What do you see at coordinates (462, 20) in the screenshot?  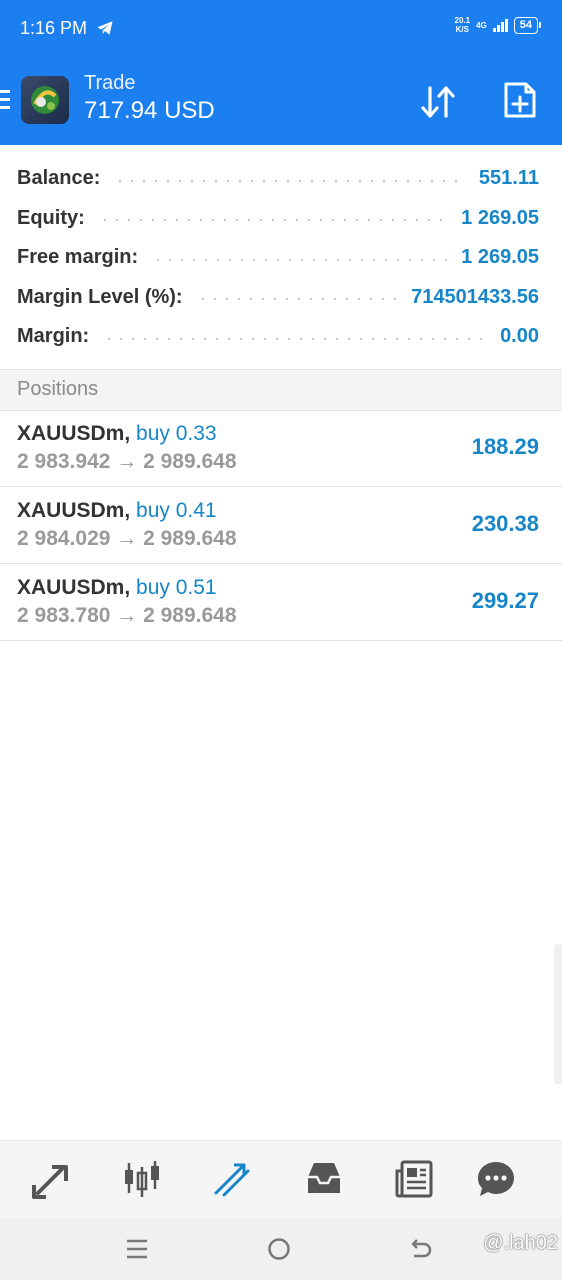 I see `net-speed-value: 20.1` at bounding box center [462, 20].